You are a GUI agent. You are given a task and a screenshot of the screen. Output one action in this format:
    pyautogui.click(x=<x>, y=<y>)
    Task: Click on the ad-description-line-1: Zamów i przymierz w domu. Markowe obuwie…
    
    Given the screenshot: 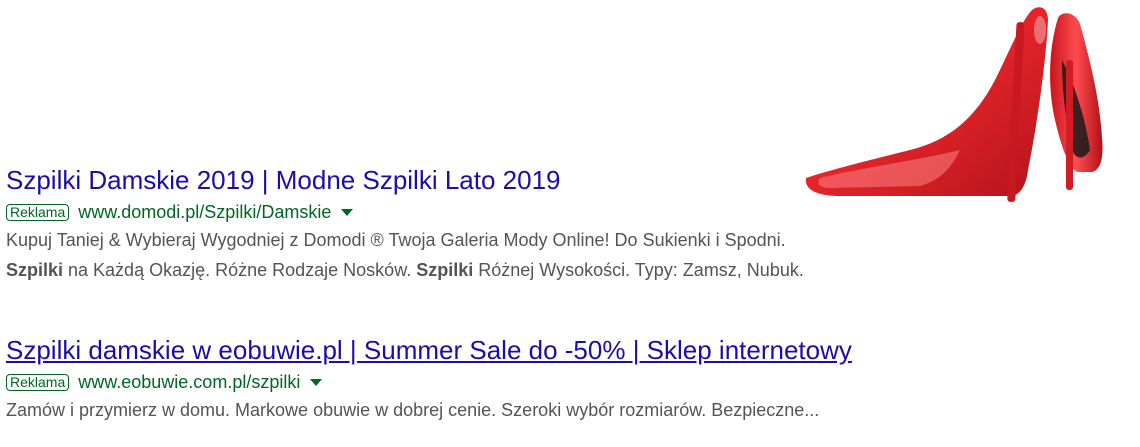 What is the action you would take?
    pyautogui.click(x=413, y=410)
    